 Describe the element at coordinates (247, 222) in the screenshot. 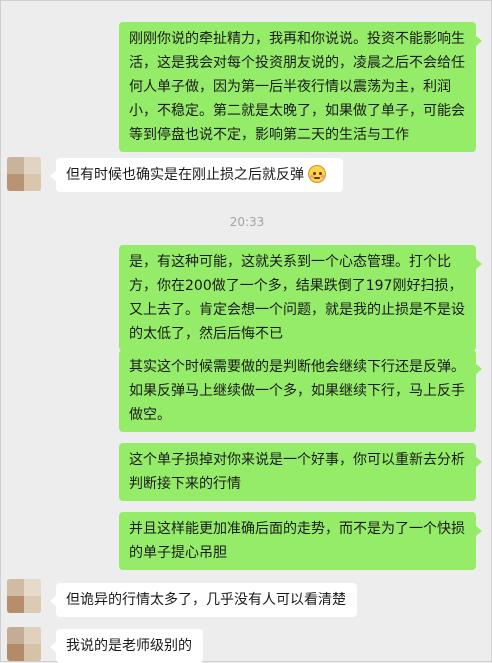

I see `message-timestamp: 20:33` at that location.